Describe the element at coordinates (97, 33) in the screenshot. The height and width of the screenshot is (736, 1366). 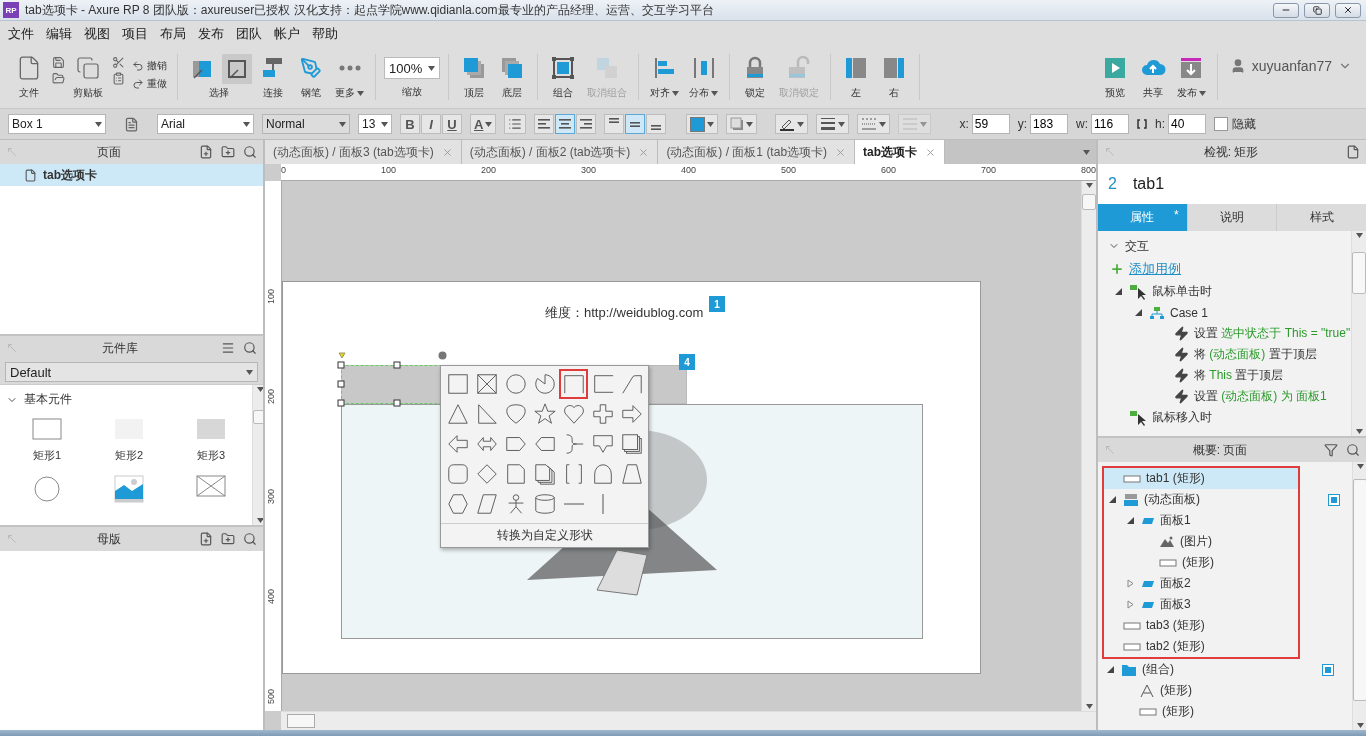
I see `menu-item: 视图` at that location.